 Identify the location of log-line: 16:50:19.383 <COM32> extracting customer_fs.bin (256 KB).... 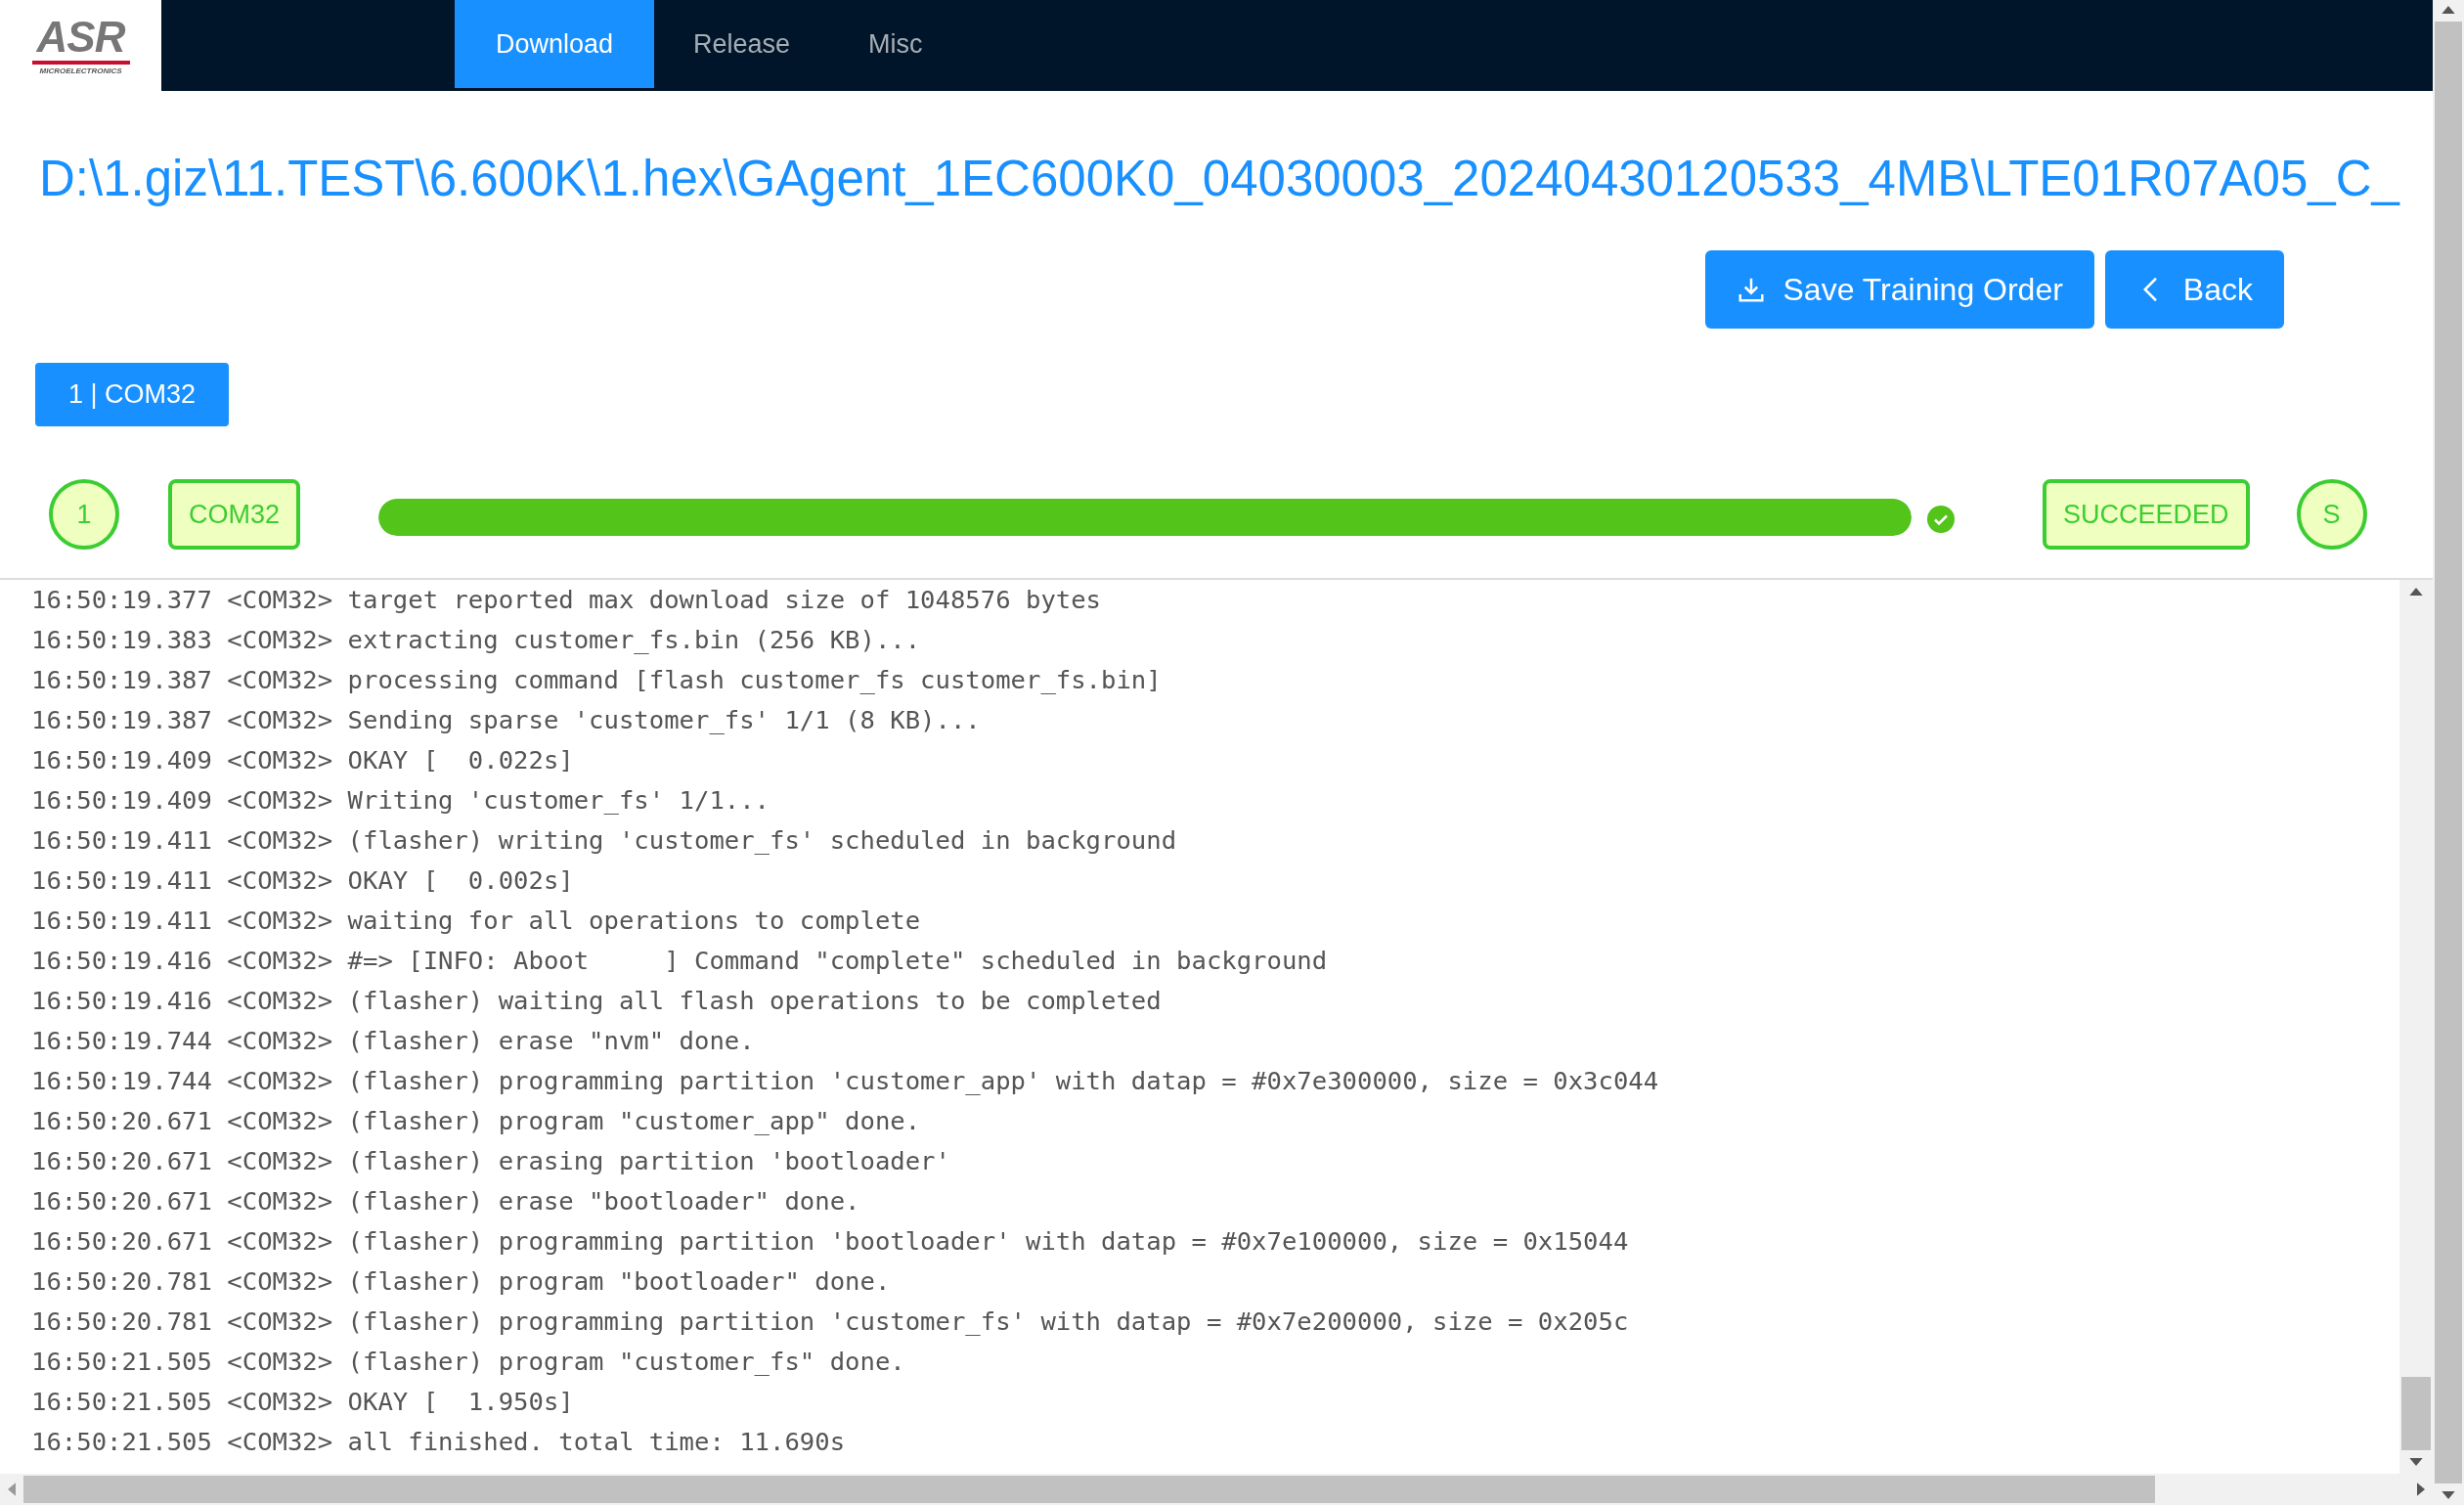
(476, 640).